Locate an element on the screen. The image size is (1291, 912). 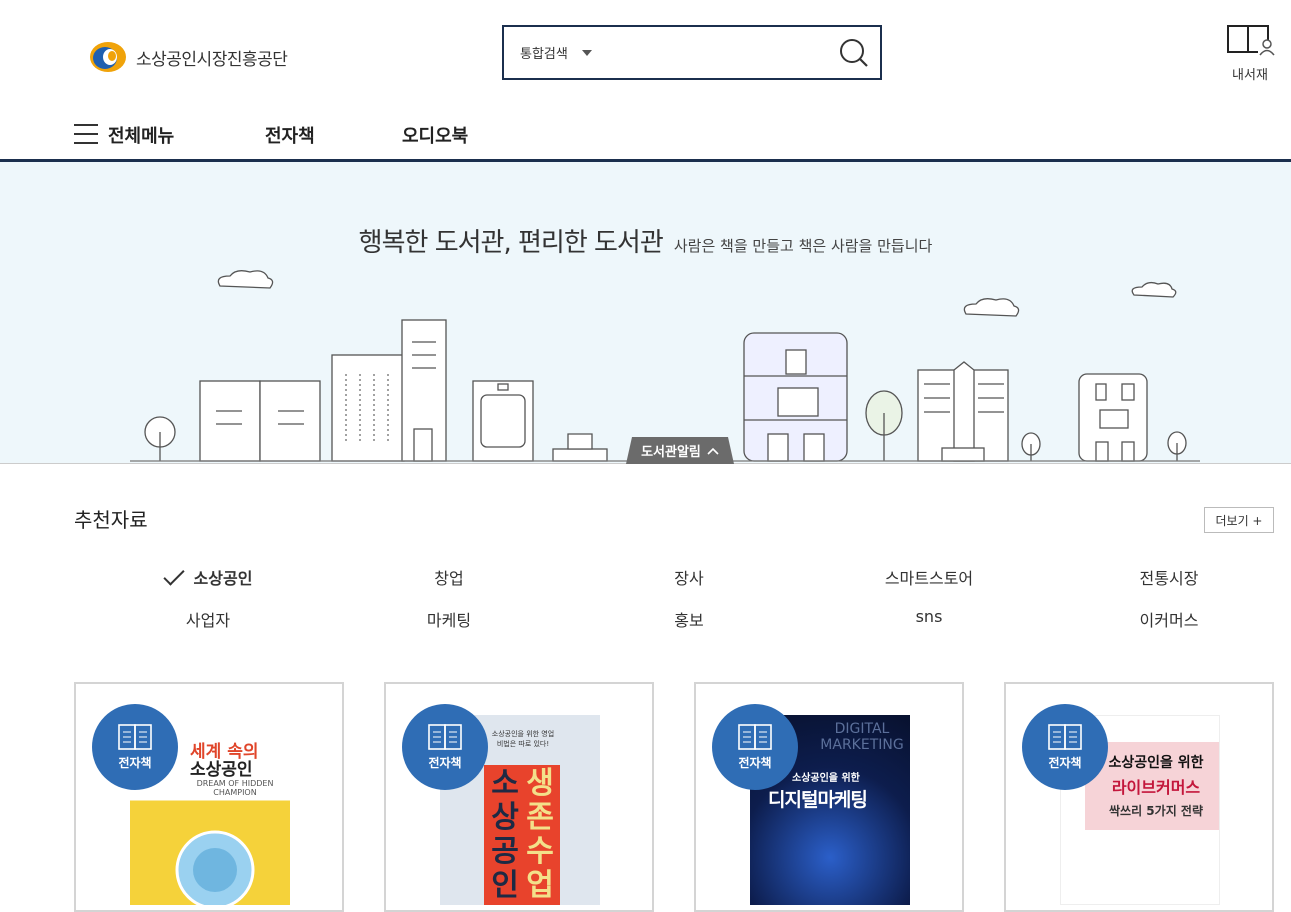
section-title: 추천자료 is located at coordinates (111, 520).